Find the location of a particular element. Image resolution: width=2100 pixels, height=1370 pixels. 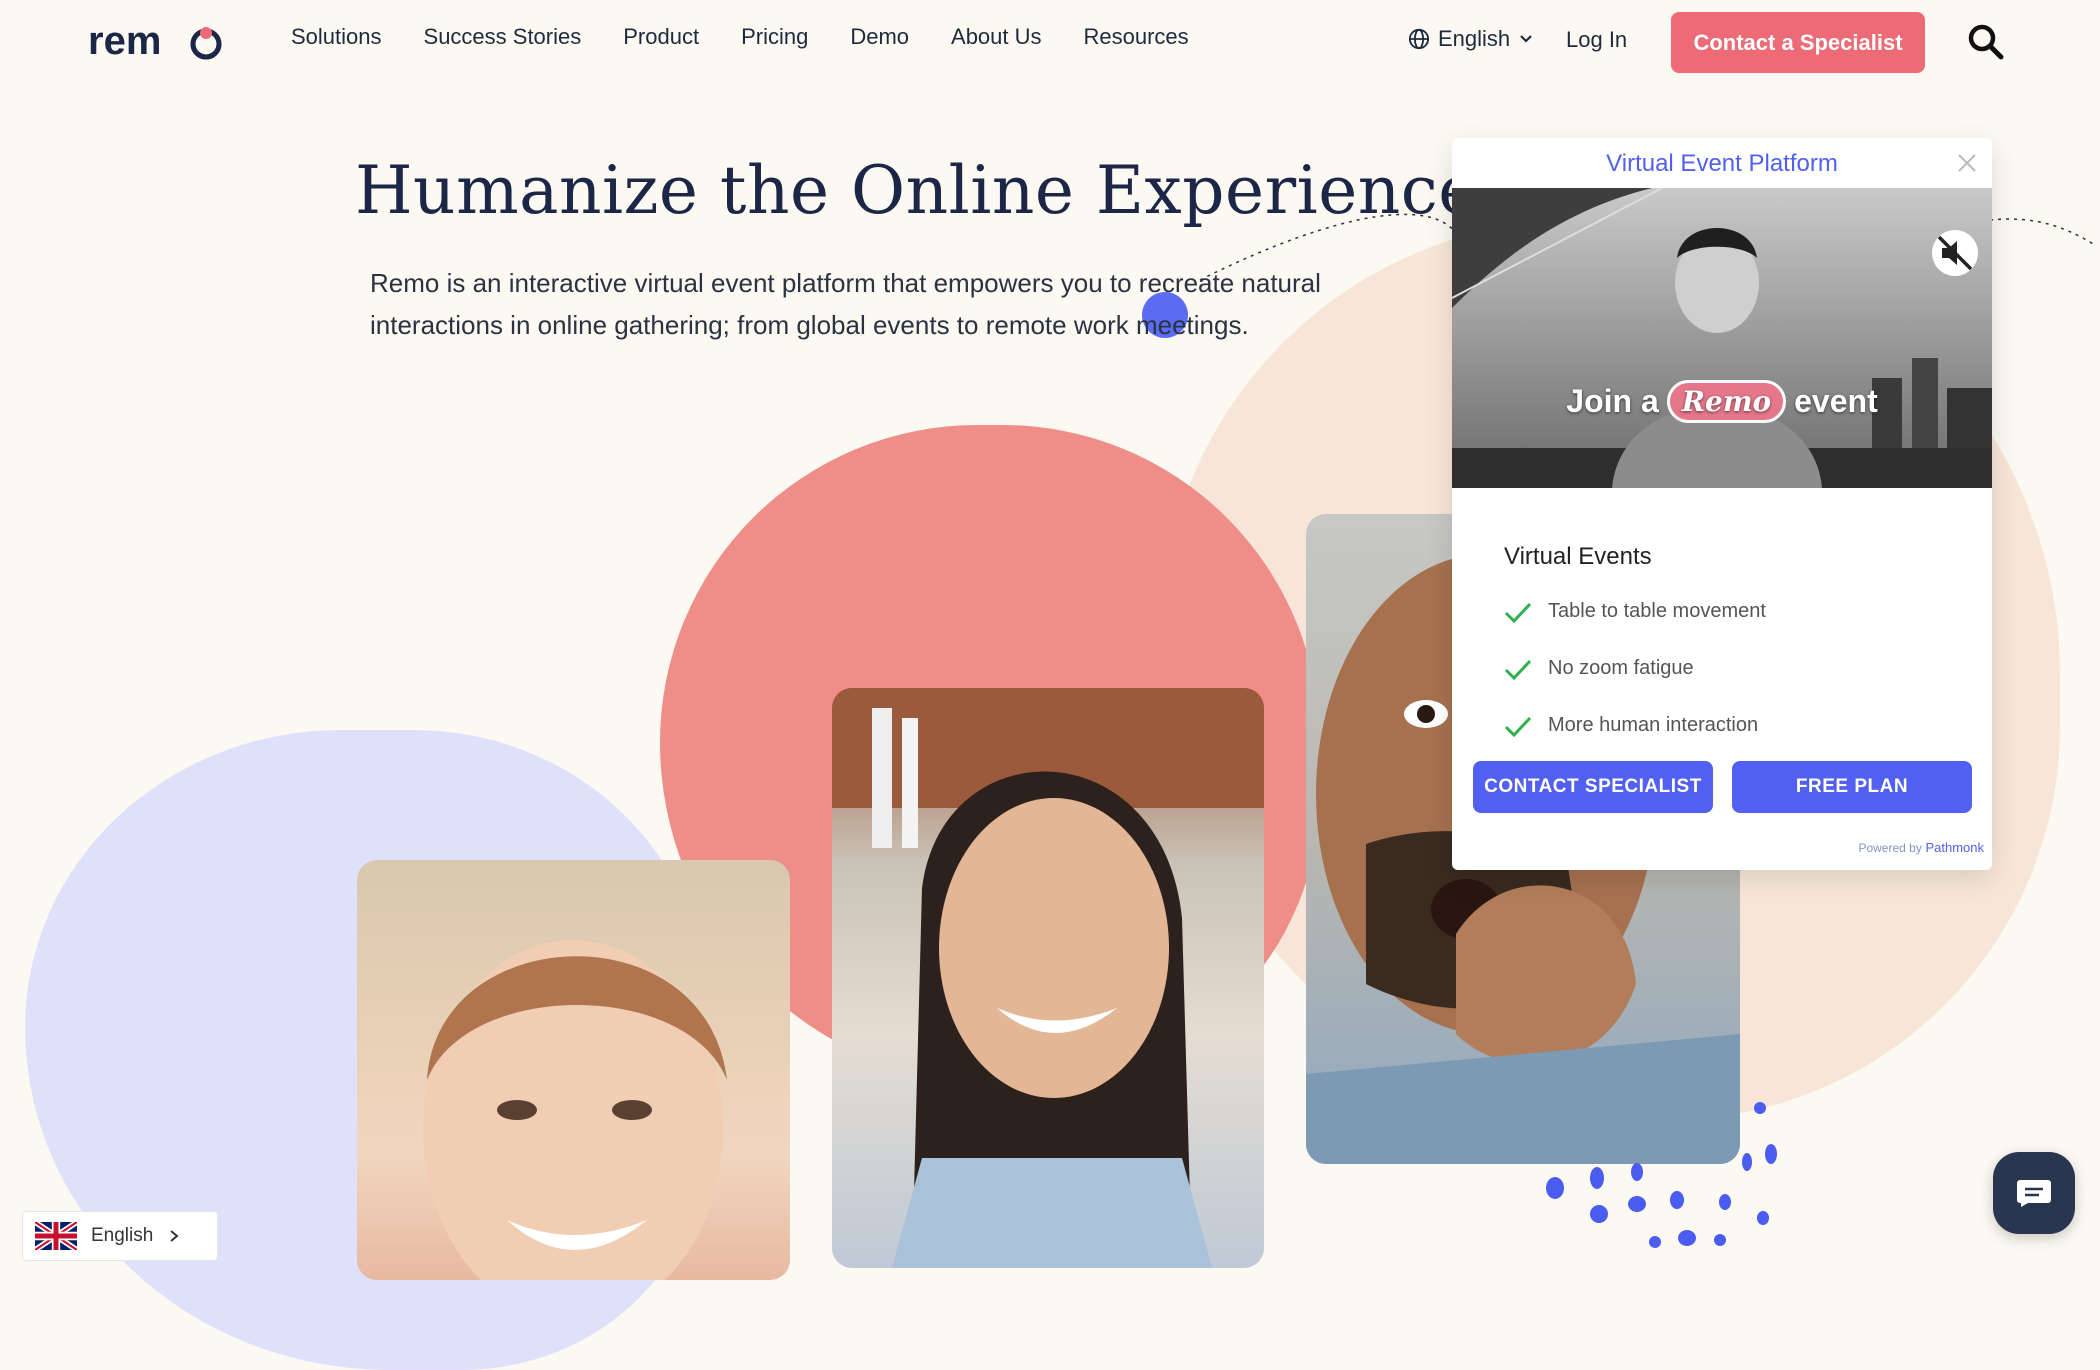

chat-bubble-icon is located at coordinates (2034, 1193).